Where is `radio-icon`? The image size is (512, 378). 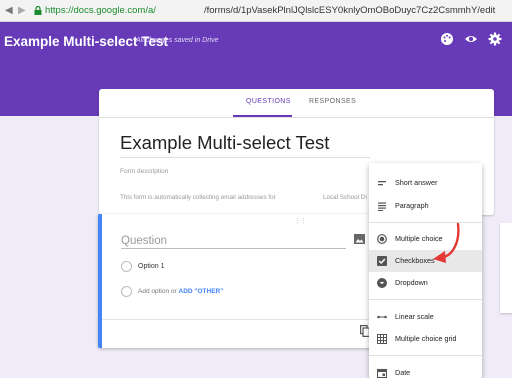 radio-icon is located at coordinates (382, 239).